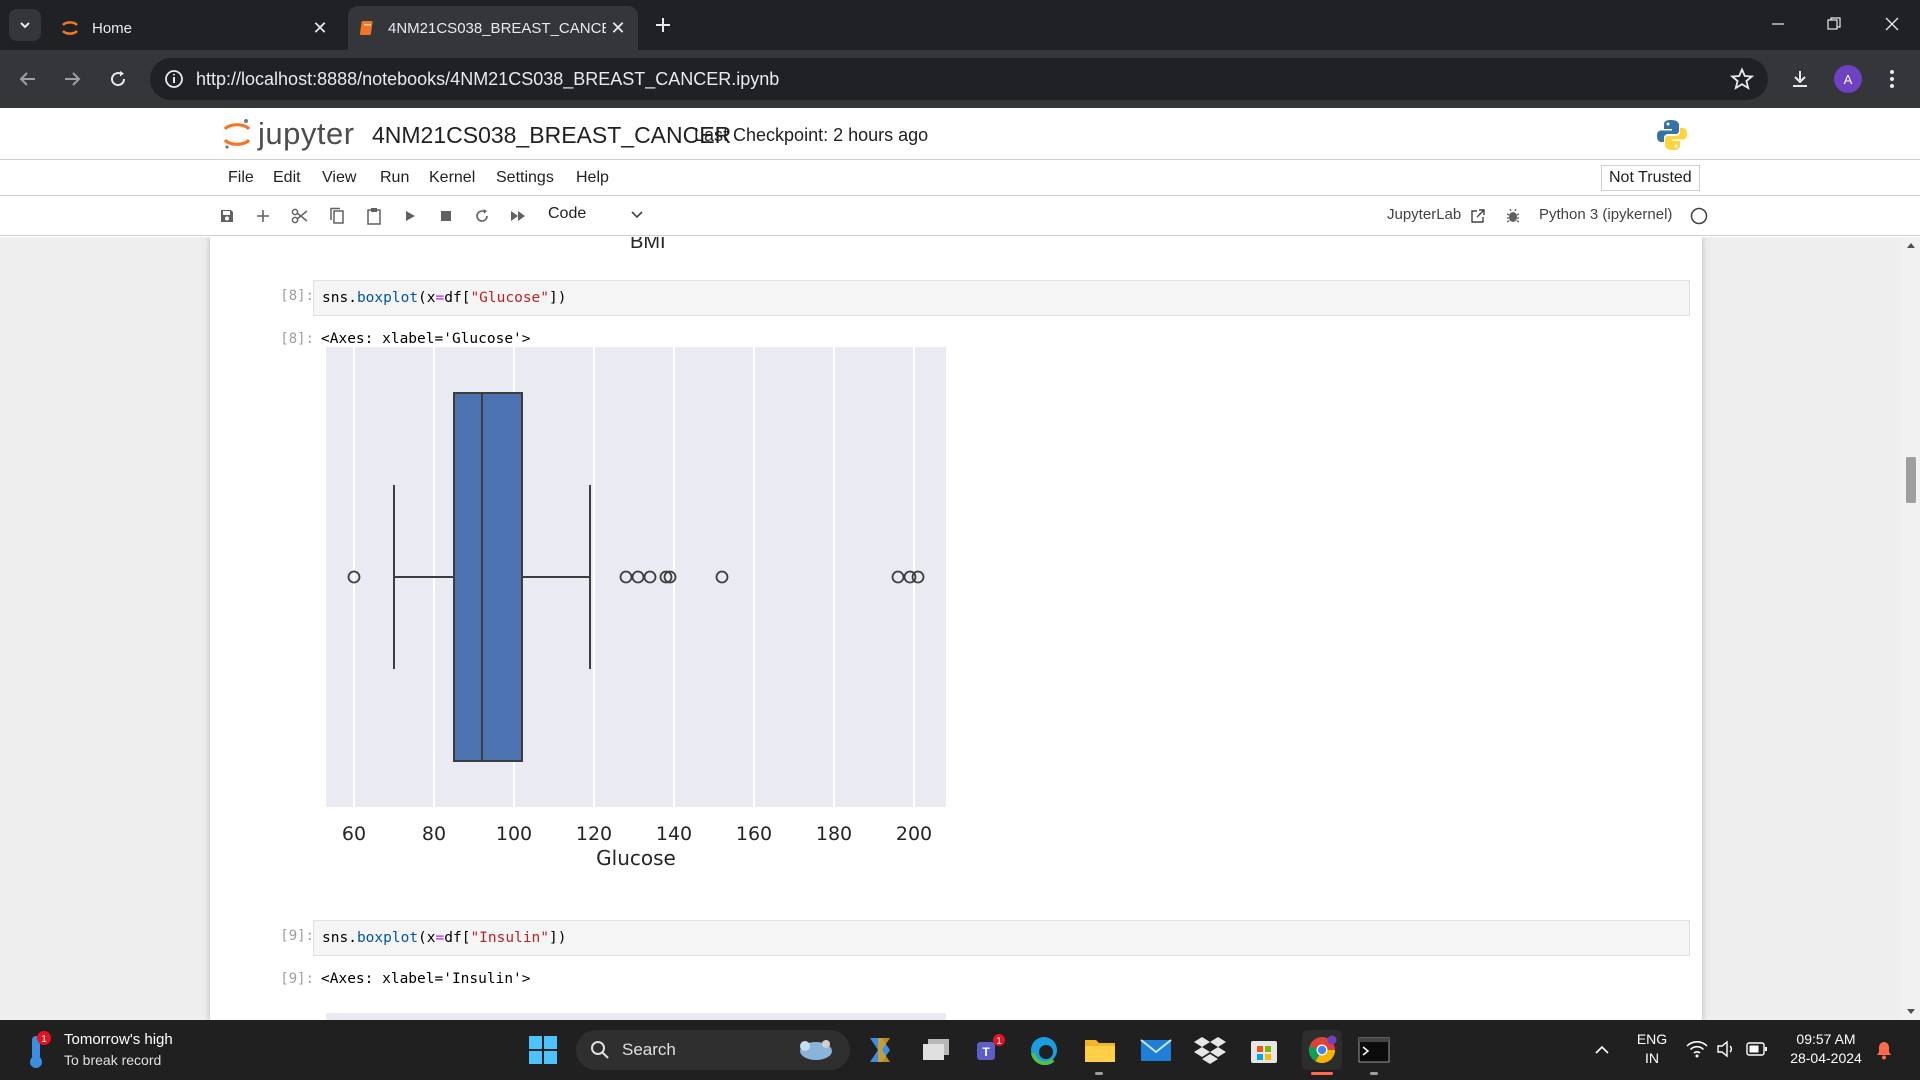 The height and width of the screenshot is (1080, 1920). I want to click on task-view-app, so click(936, 1050).